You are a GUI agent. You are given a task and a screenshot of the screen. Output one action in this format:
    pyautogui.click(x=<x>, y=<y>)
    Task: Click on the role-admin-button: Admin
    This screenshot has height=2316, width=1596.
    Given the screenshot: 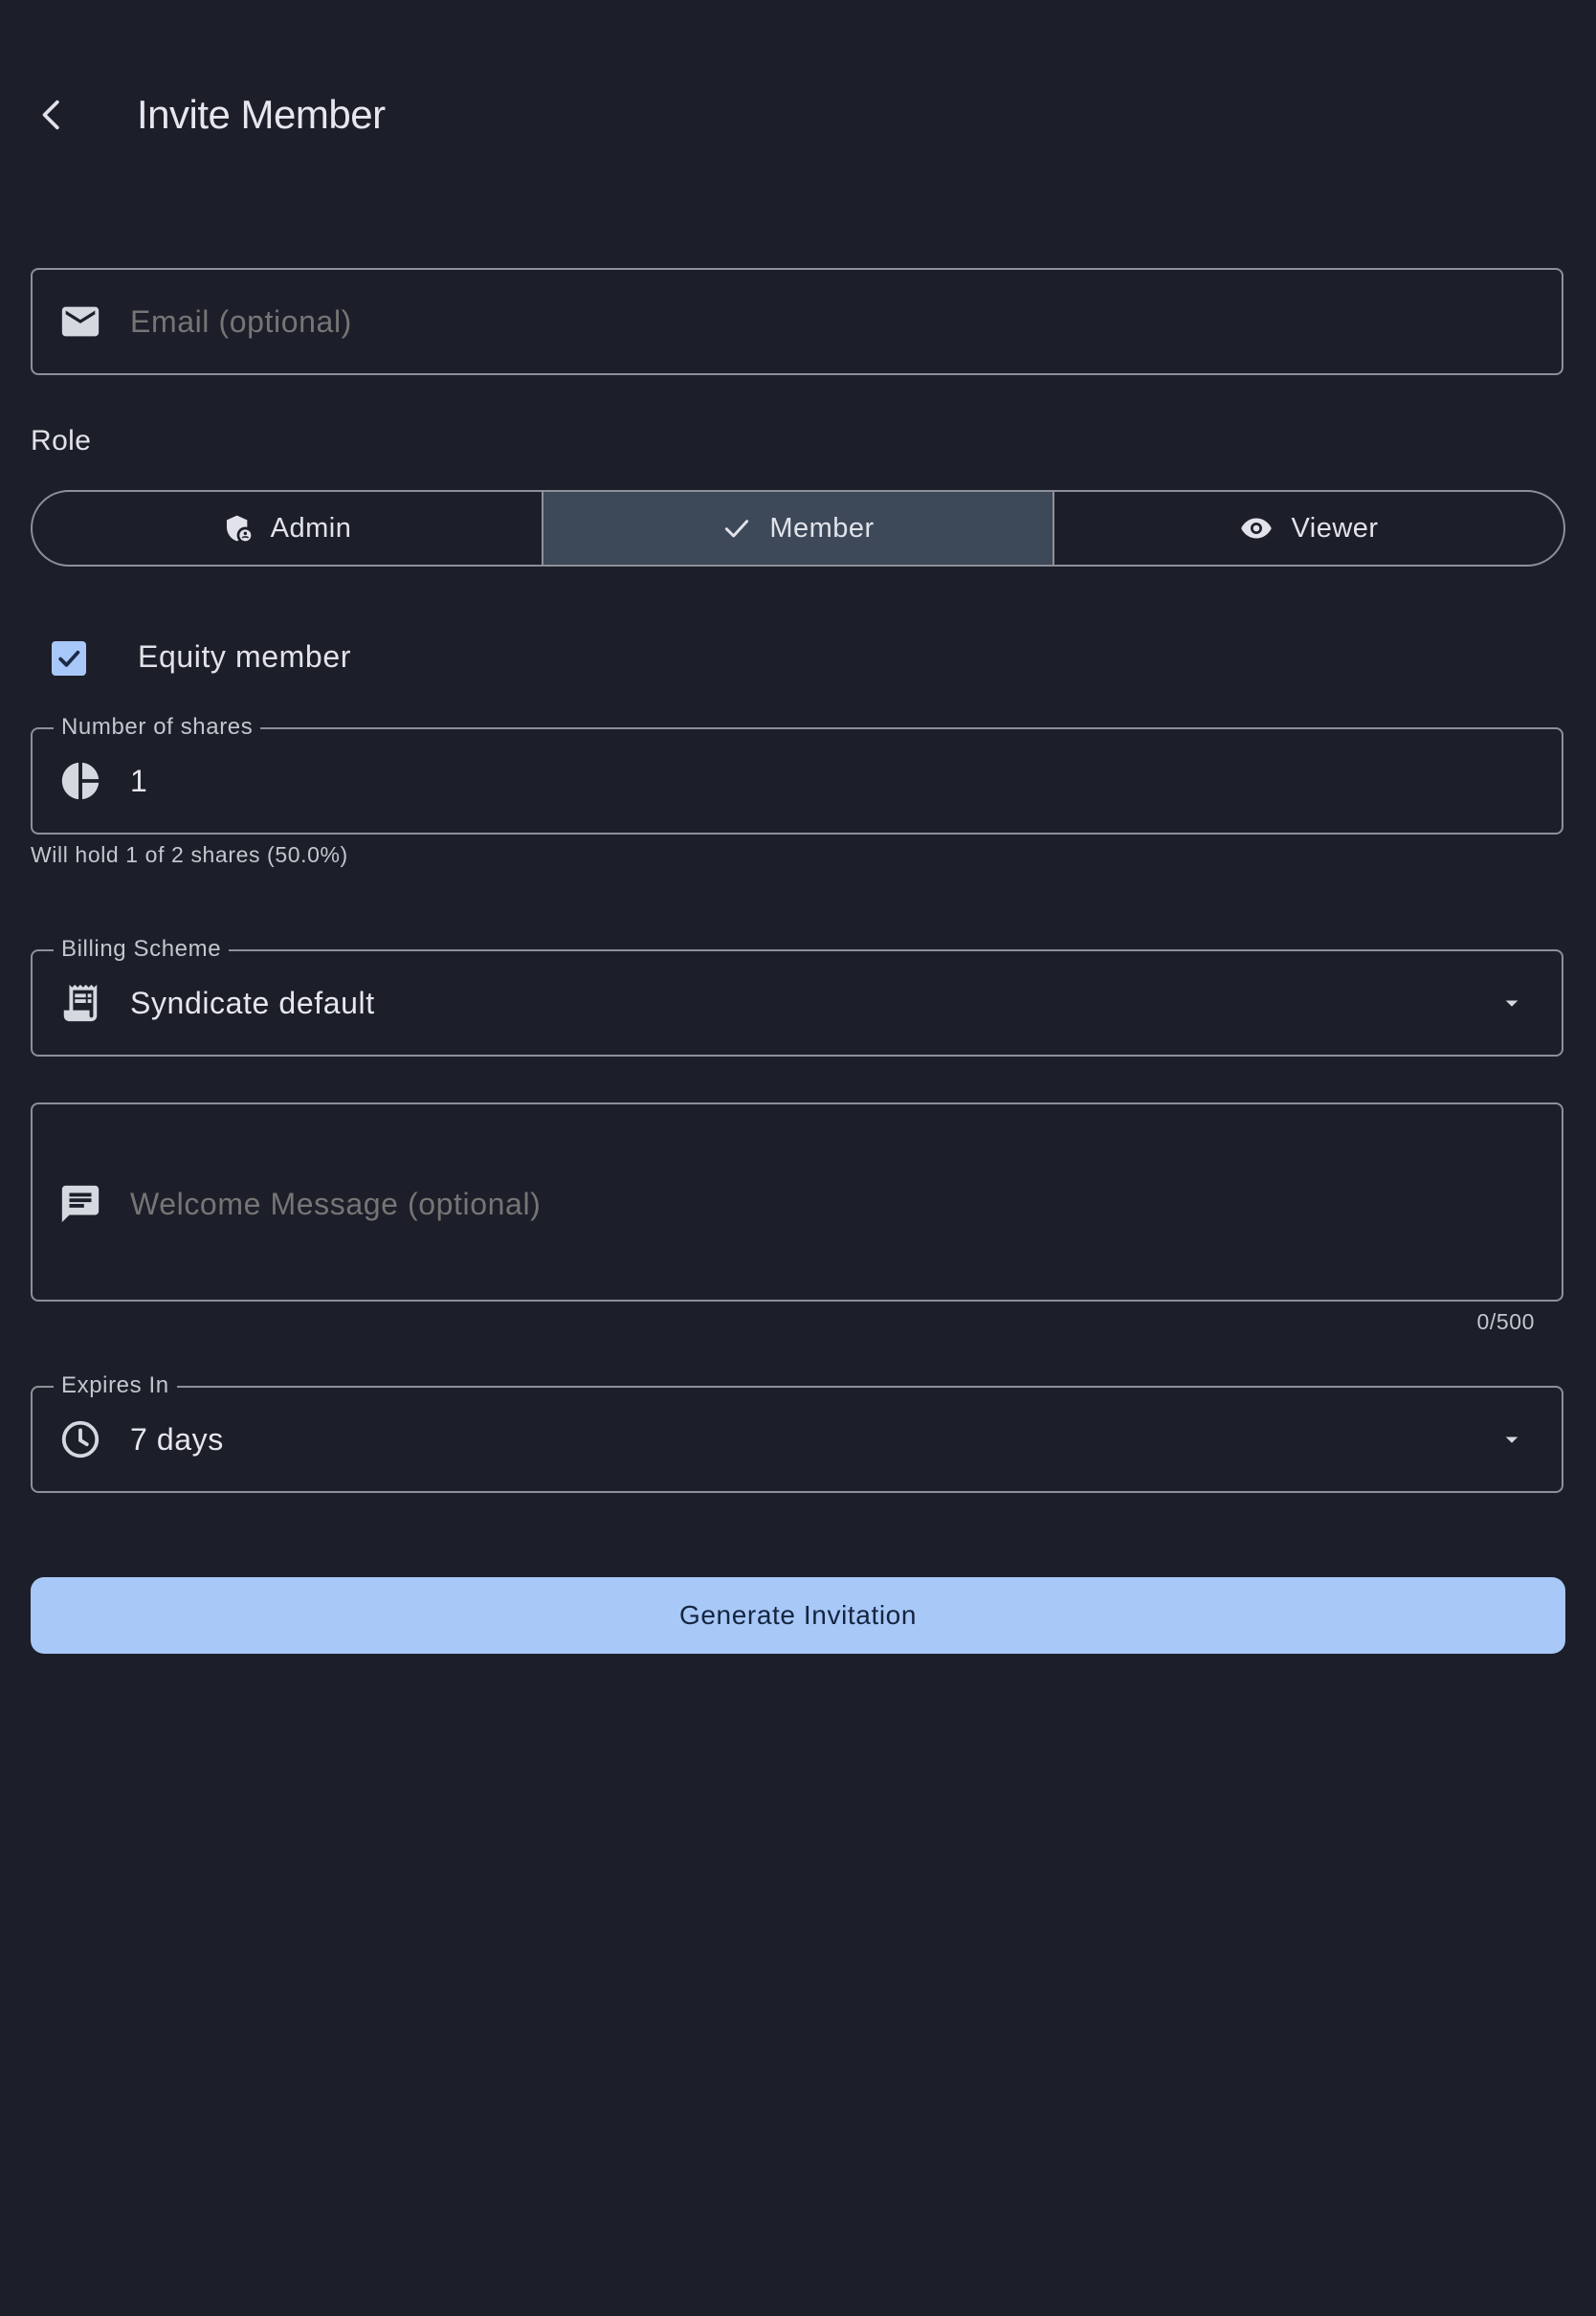 What is the action you would take?
    pyautogui.click(x=288, y=528)
    